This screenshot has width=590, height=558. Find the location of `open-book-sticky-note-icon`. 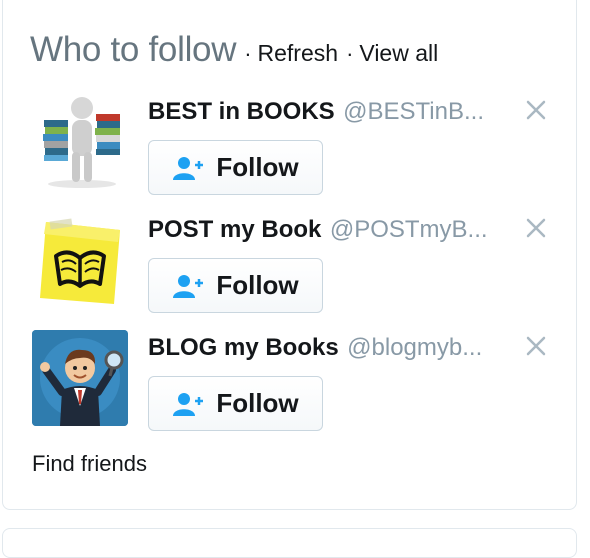

open-book-sticky-note-icon is located at coordinates (82, 261).